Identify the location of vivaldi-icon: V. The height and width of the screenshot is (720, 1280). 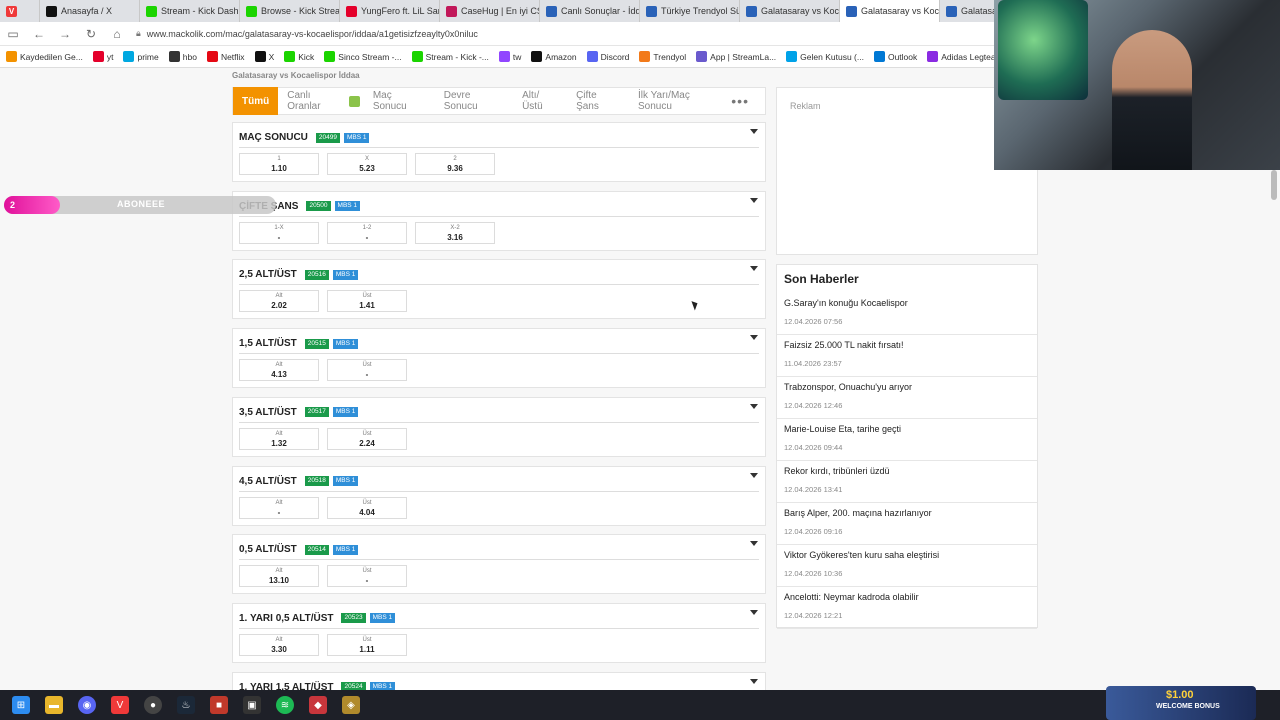
(120, 705).